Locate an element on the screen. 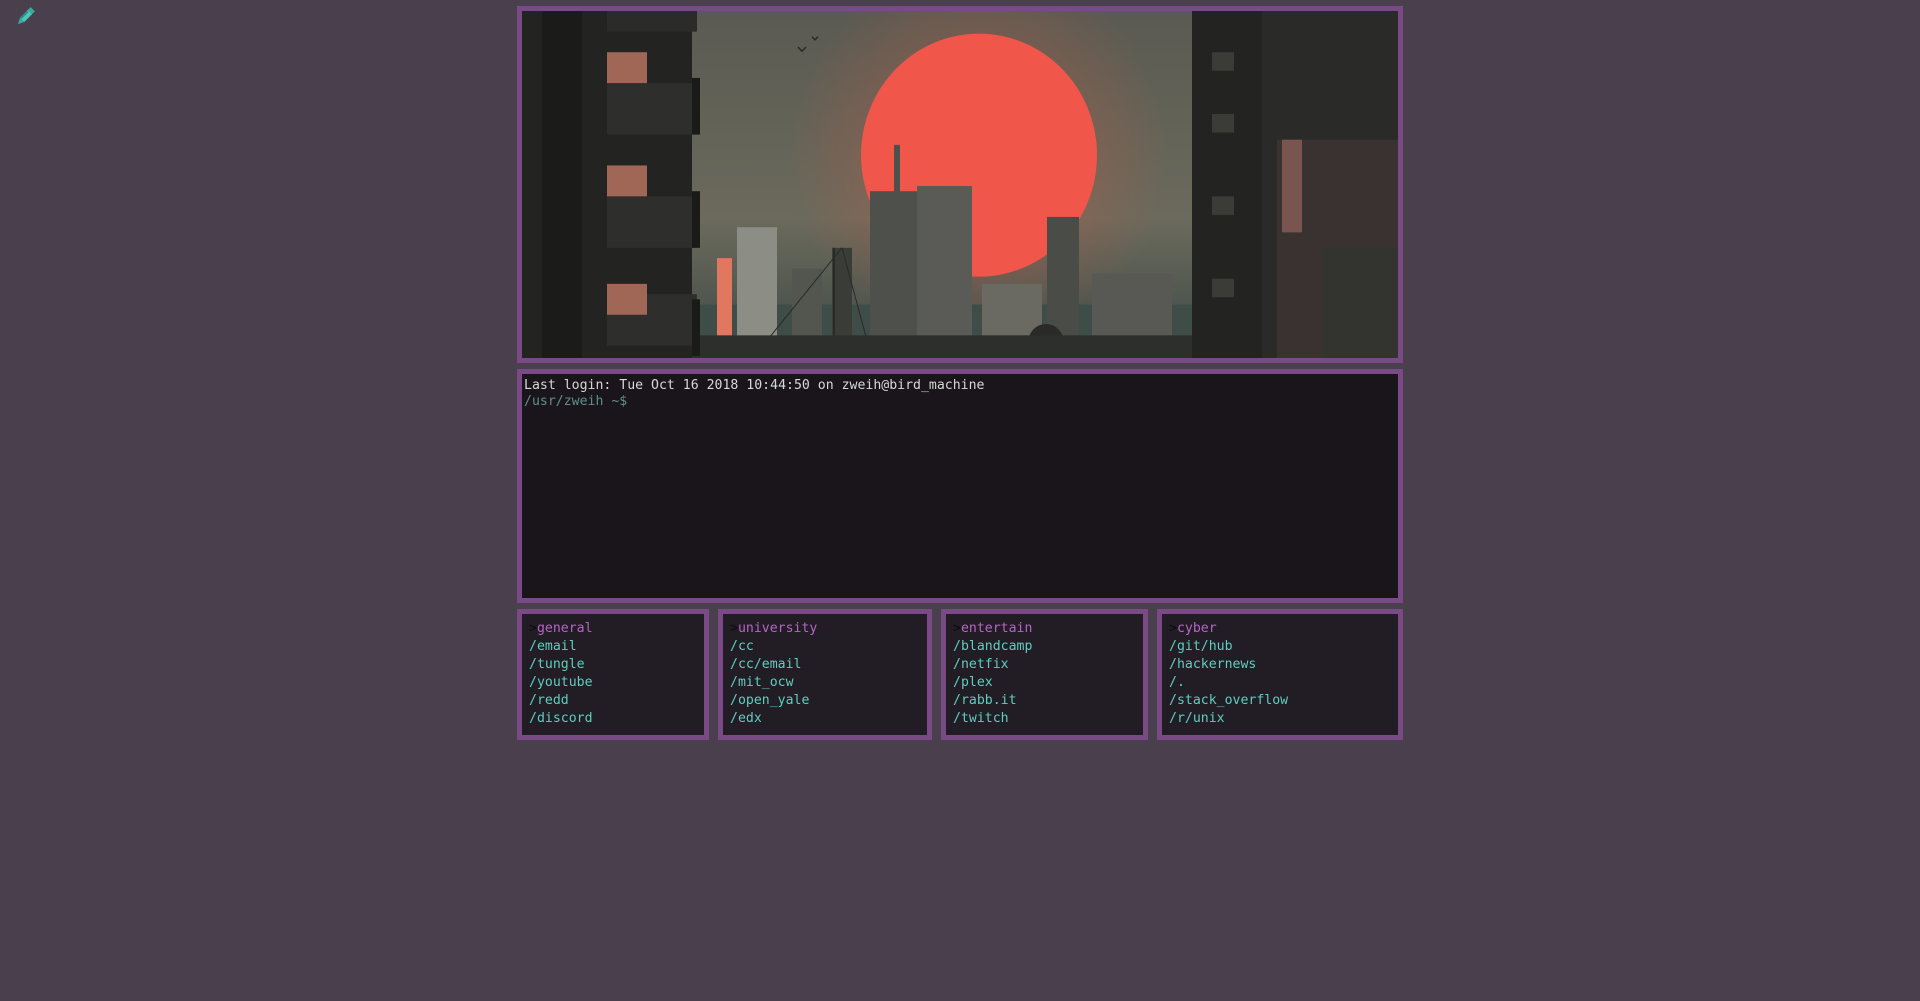 The image size is (1920, 1001). link-rabbit: /rabb.it is located at coordinates (1044, 701).